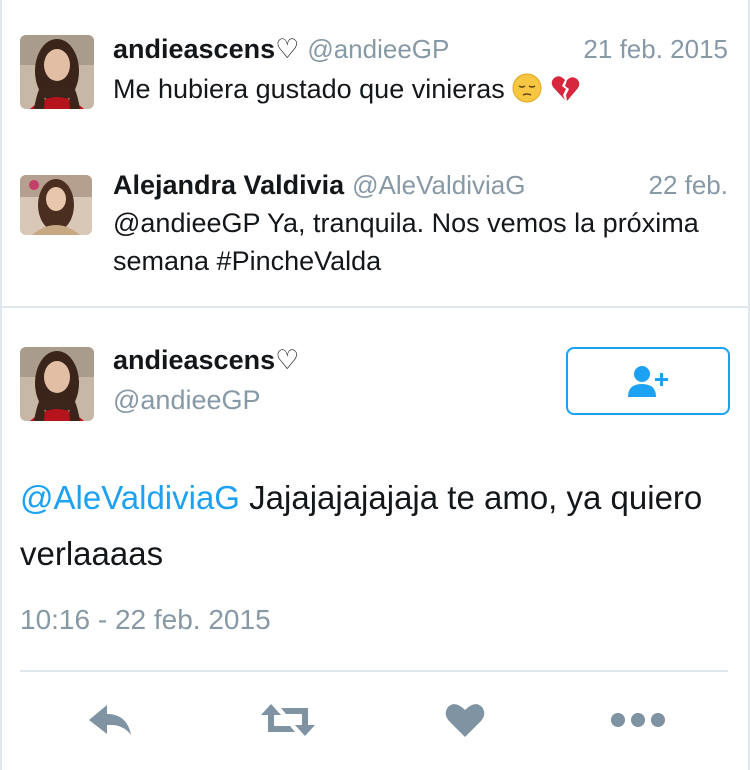  I want to click on section-divider, so click(375, 307).